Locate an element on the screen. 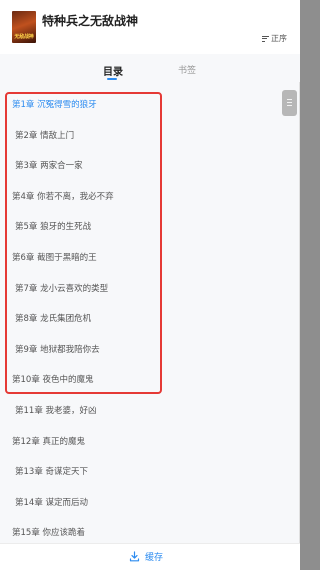 The width and height of the screenshot is (320, 570). footer-bar: 缓存 is located at coordinates (150, 556).